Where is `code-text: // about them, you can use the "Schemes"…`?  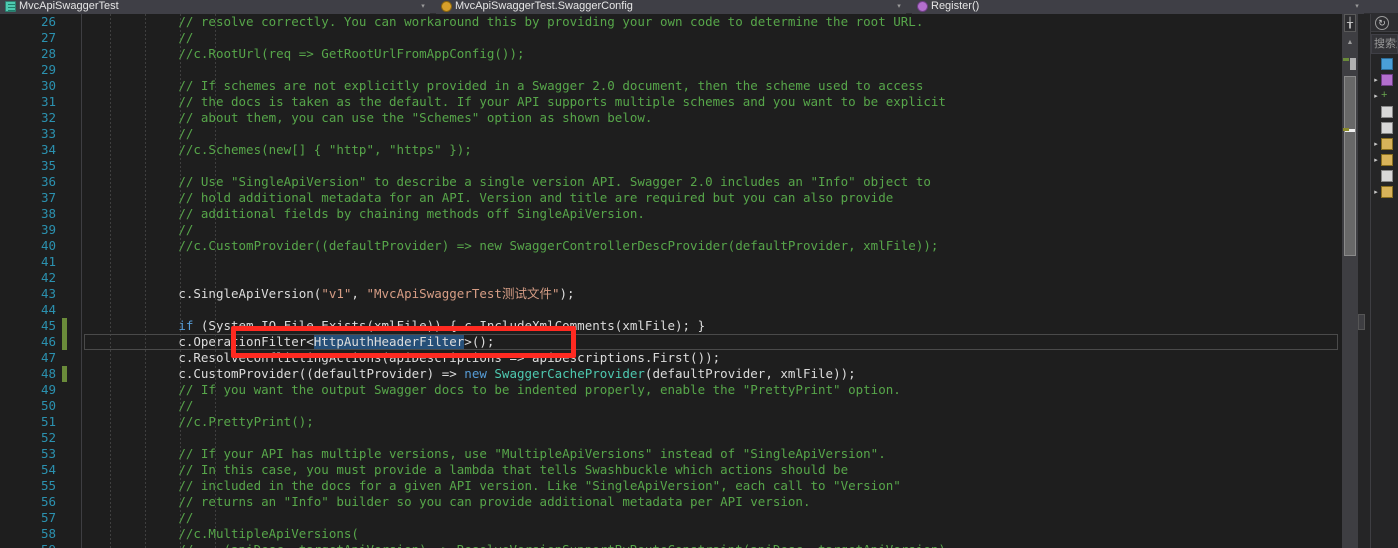 code-text: // about them, you can use the "Schemes"… is located at coordinates (712, 118).